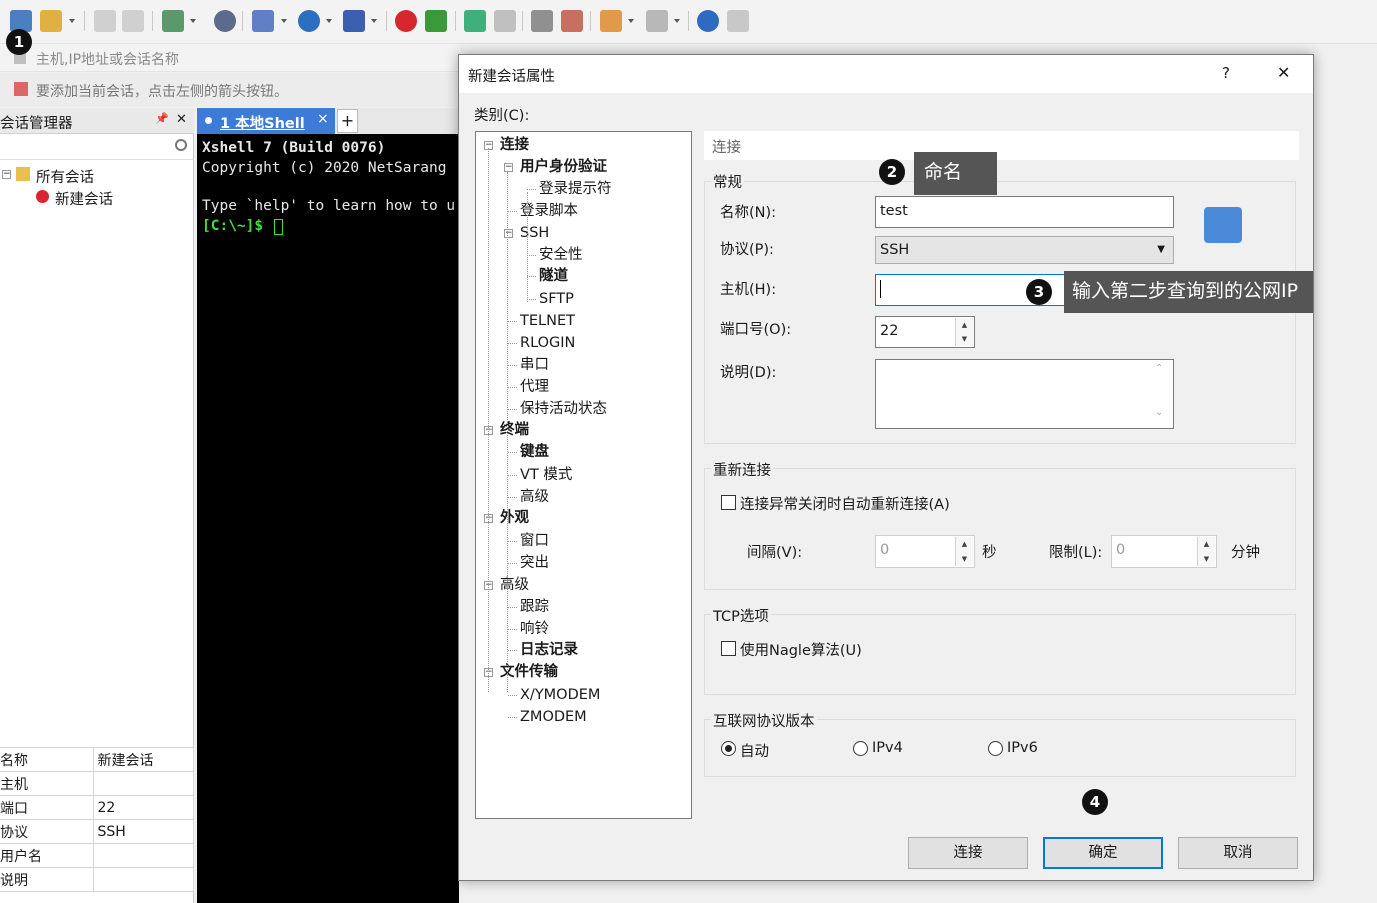  Describe the element at coordinates (542, 21) in the screenshot. I see `keyboard-icon` at that location.